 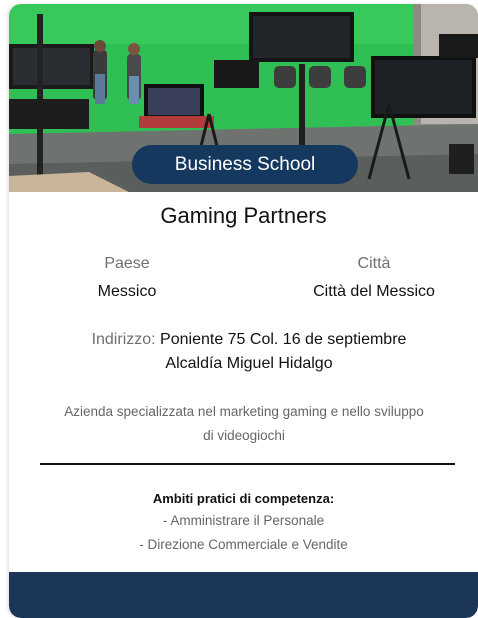 I want to click on address-line-2: Alcaldía Miguel Hidalgo, so click(x=249, y=363).